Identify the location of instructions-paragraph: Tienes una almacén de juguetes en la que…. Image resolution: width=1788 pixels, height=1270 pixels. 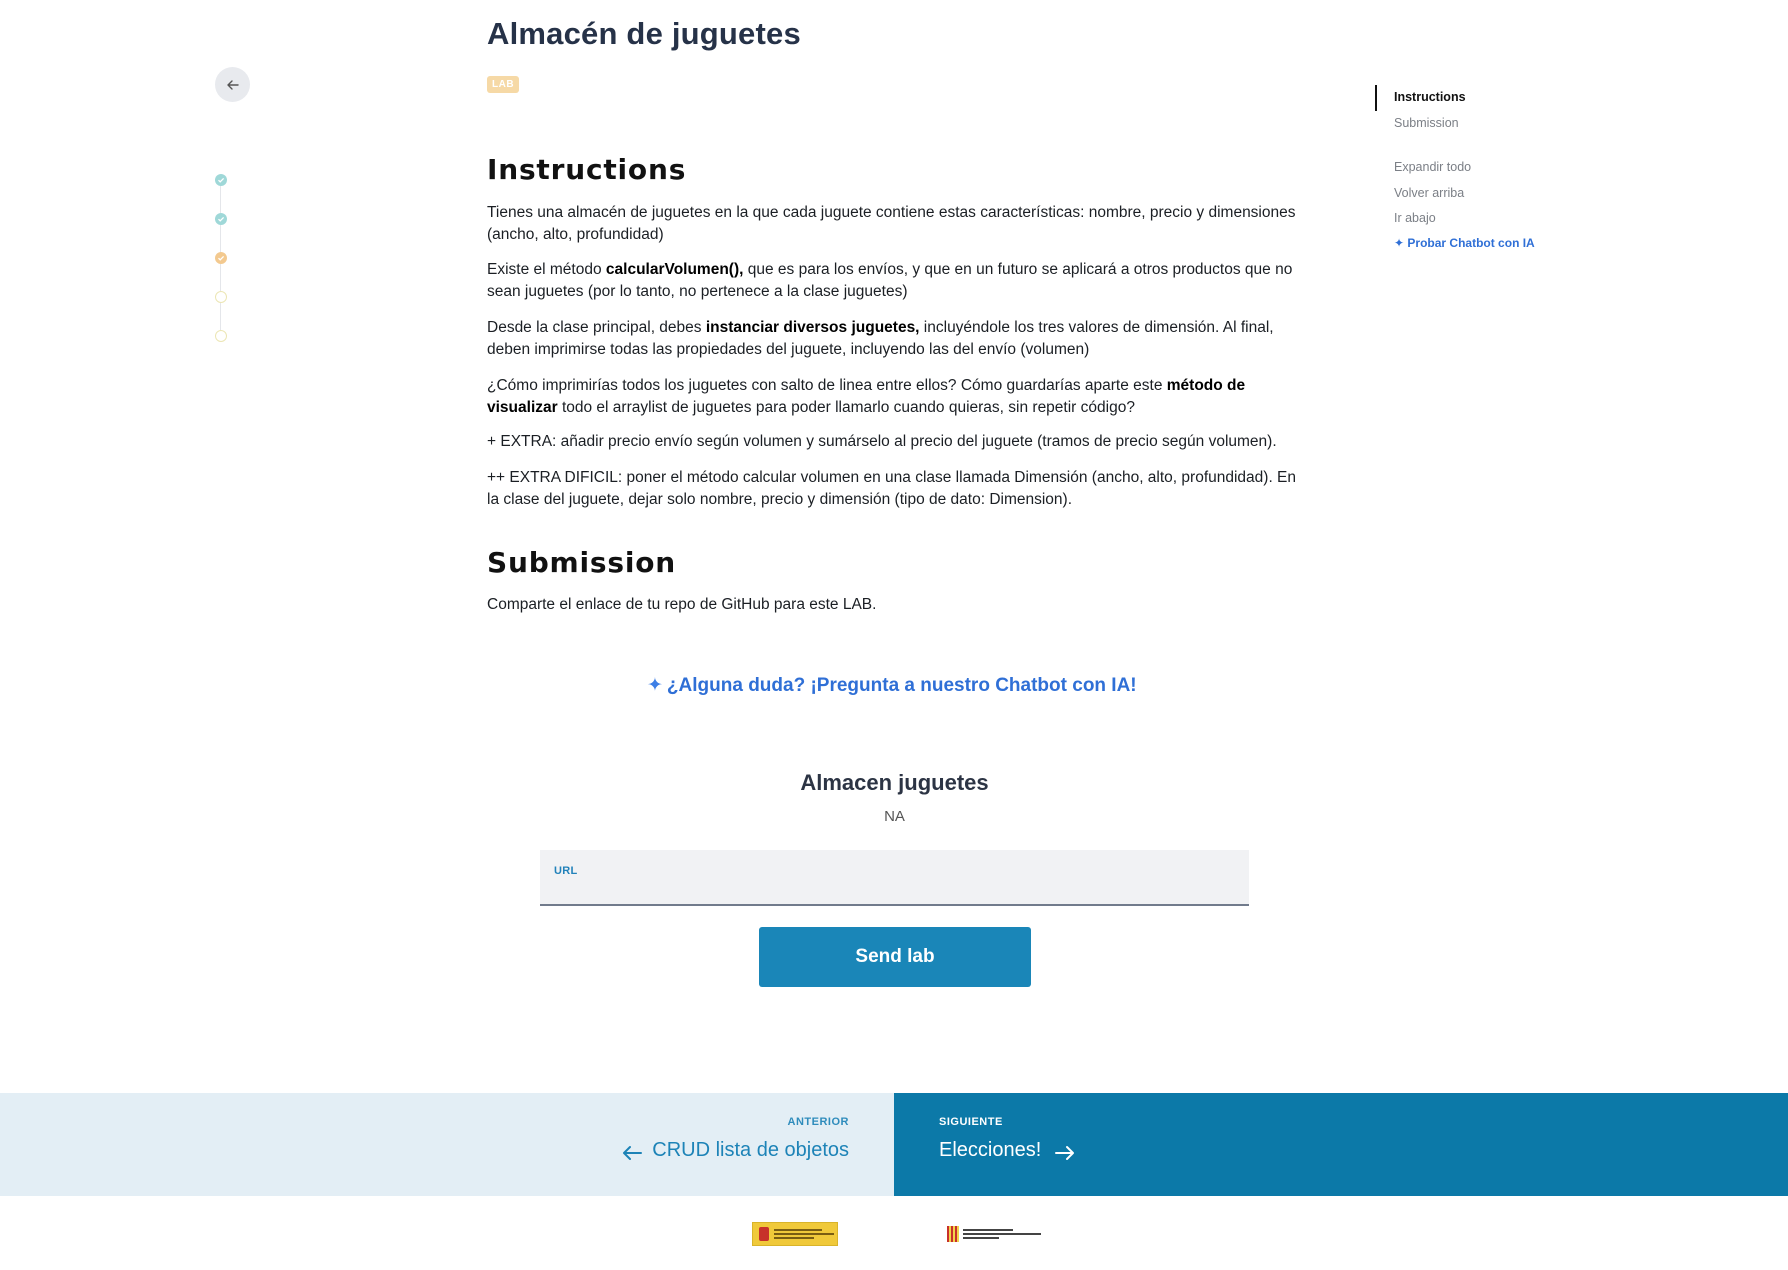
(891, 223).